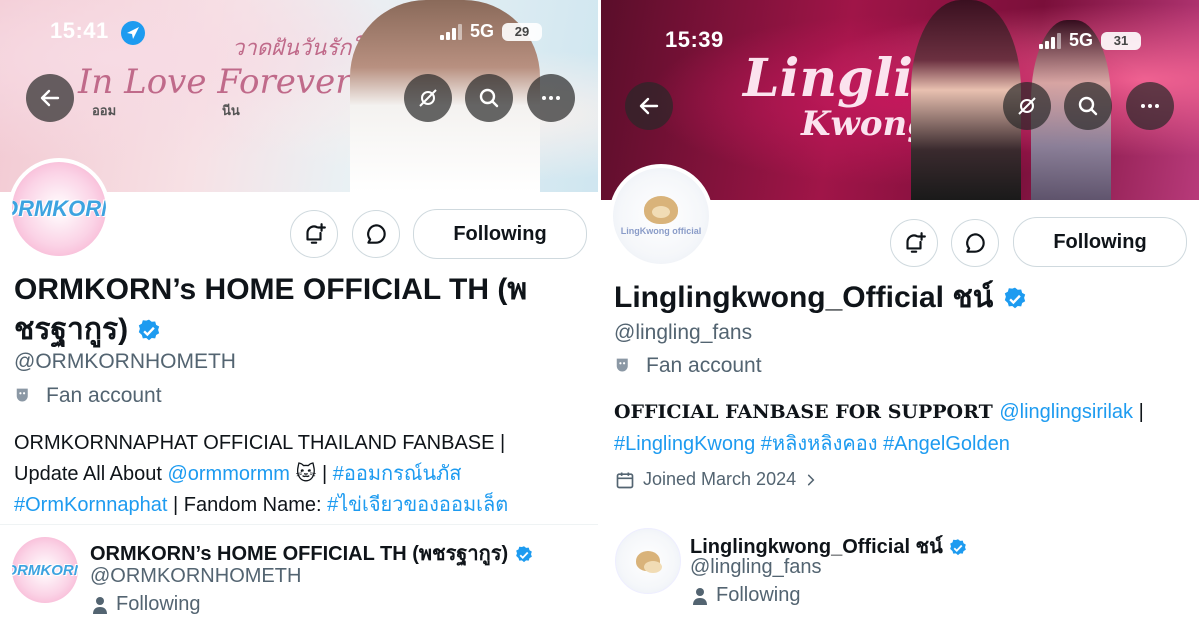 Image resolution: width=1199 pixels, height=629 pixels. Describe the element at coordinates (215, 82) in the screenshot. I see `banner-script-title: In Love Forever` at that location.